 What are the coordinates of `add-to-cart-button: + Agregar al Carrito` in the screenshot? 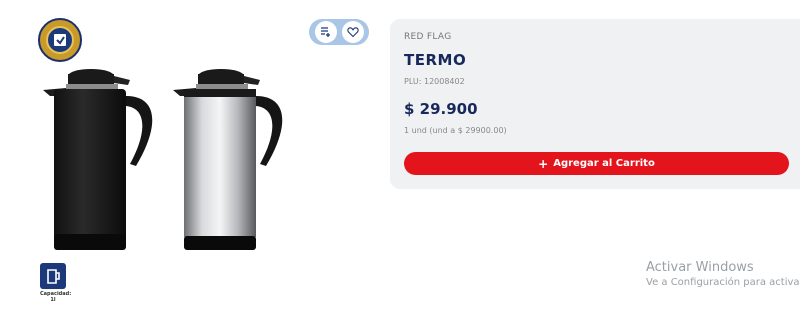 It's located at (596, 163).